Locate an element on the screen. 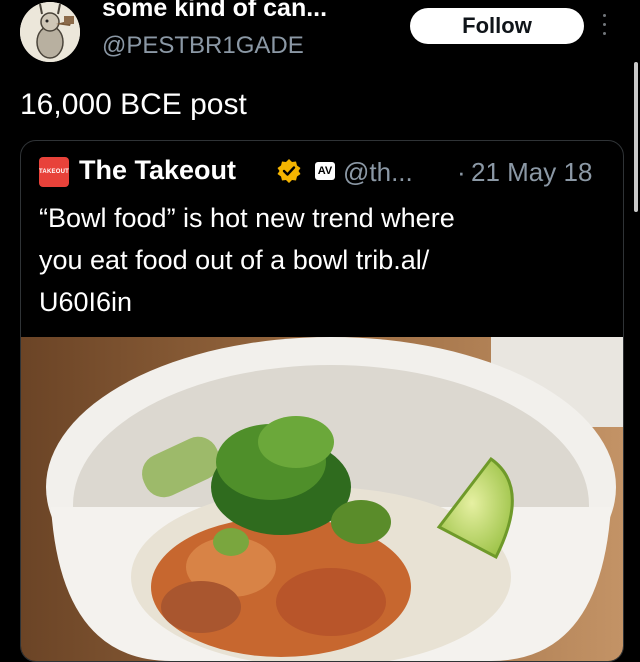 The image size is (640, 662). quoted-tweet-date: 21 May 18 is located at coordinates (531, 172).